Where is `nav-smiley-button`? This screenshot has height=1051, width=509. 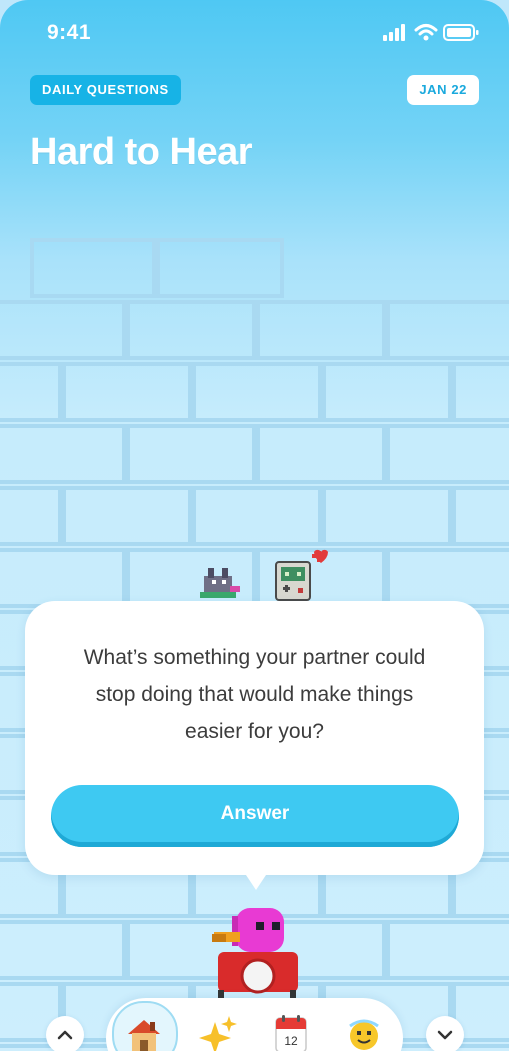
nav-smiley-button is located at coordinates (364, 1032).